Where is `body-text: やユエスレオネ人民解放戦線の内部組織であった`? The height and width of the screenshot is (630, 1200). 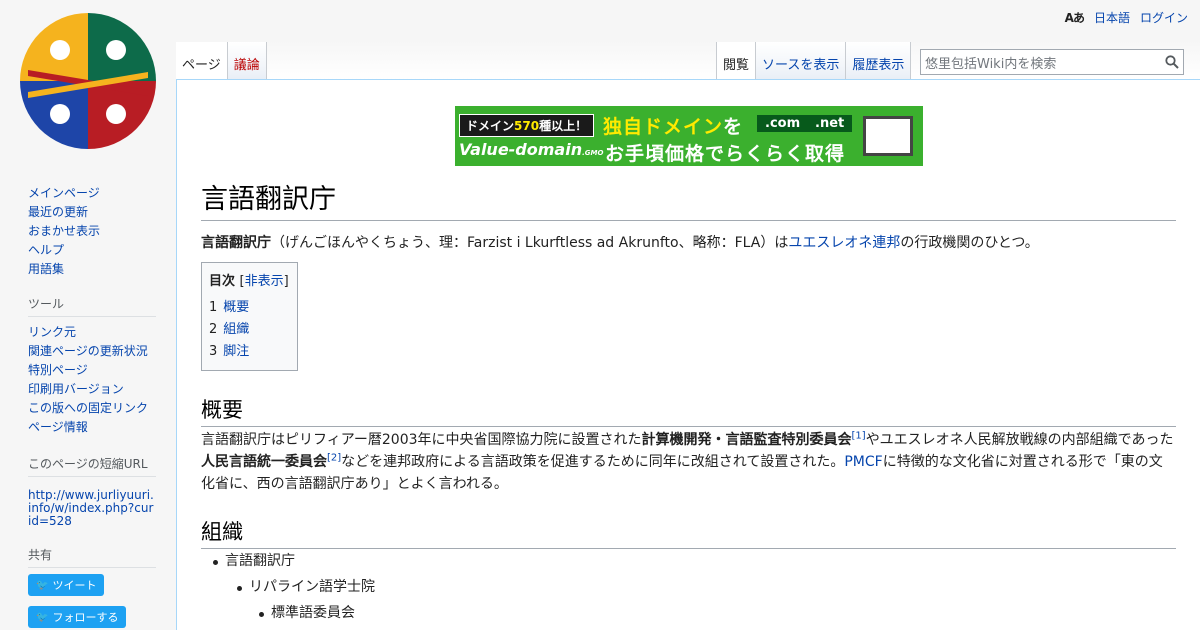 body-text: やユエスレオネ人民解放戦線の内部組織であった is located at coordinates (1019, 440).